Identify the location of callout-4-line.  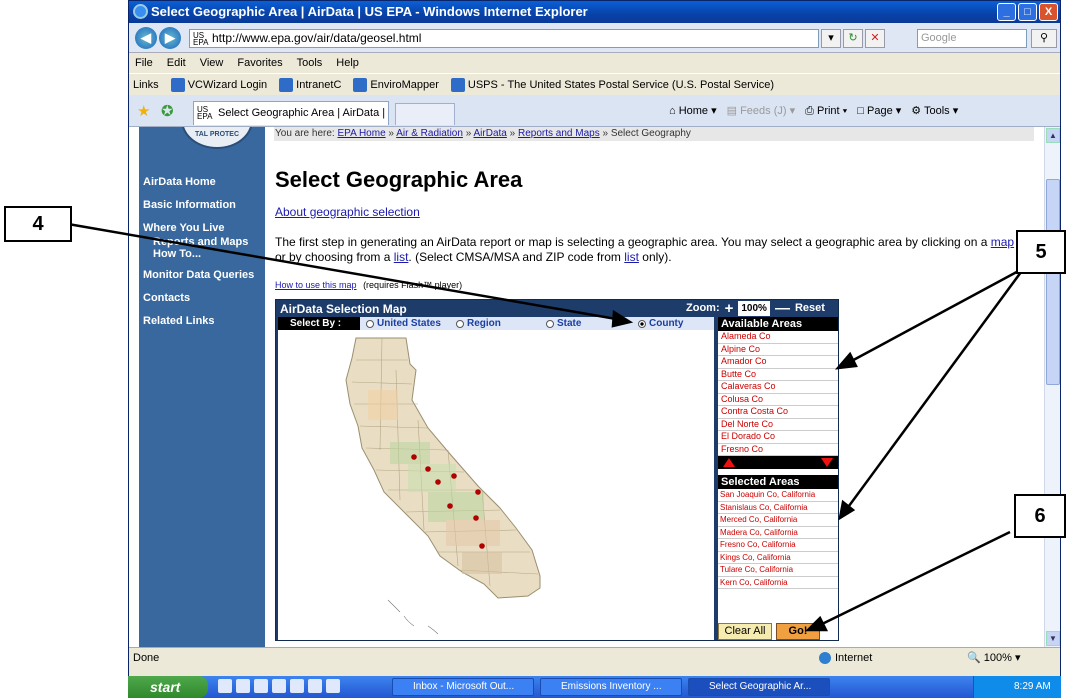
(345, 272).